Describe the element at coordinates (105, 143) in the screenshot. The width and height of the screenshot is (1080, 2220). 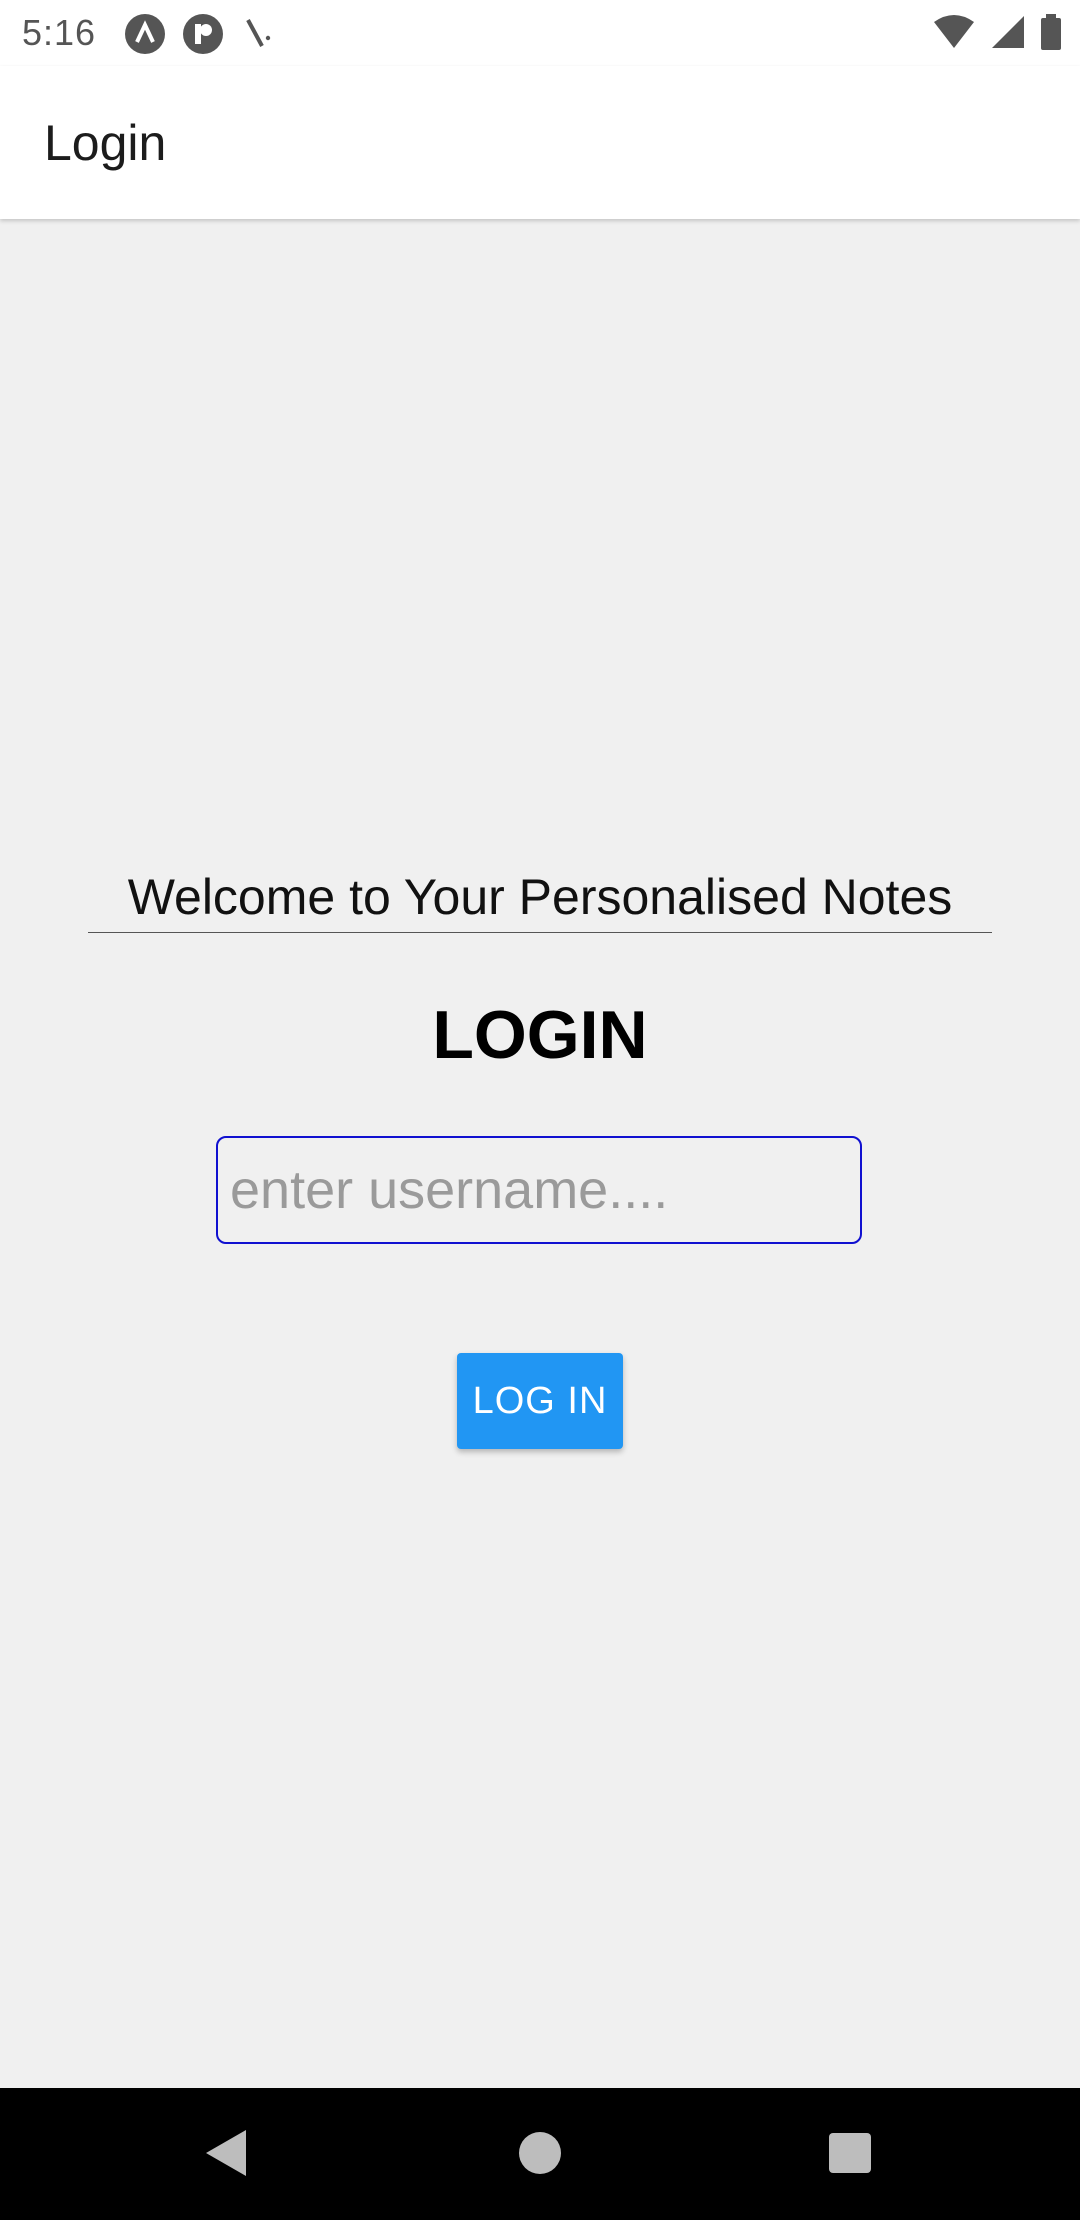
I see `page-title: Login` at that location.